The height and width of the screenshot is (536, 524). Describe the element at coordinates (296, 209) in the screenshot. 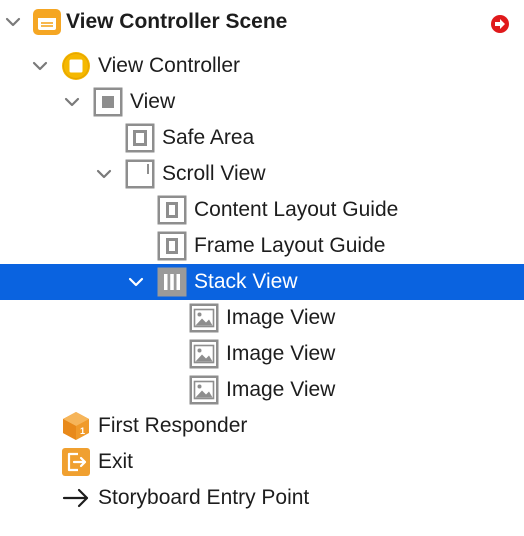

I see `content-layout-guide-label: Content Layout Guide` at that location.